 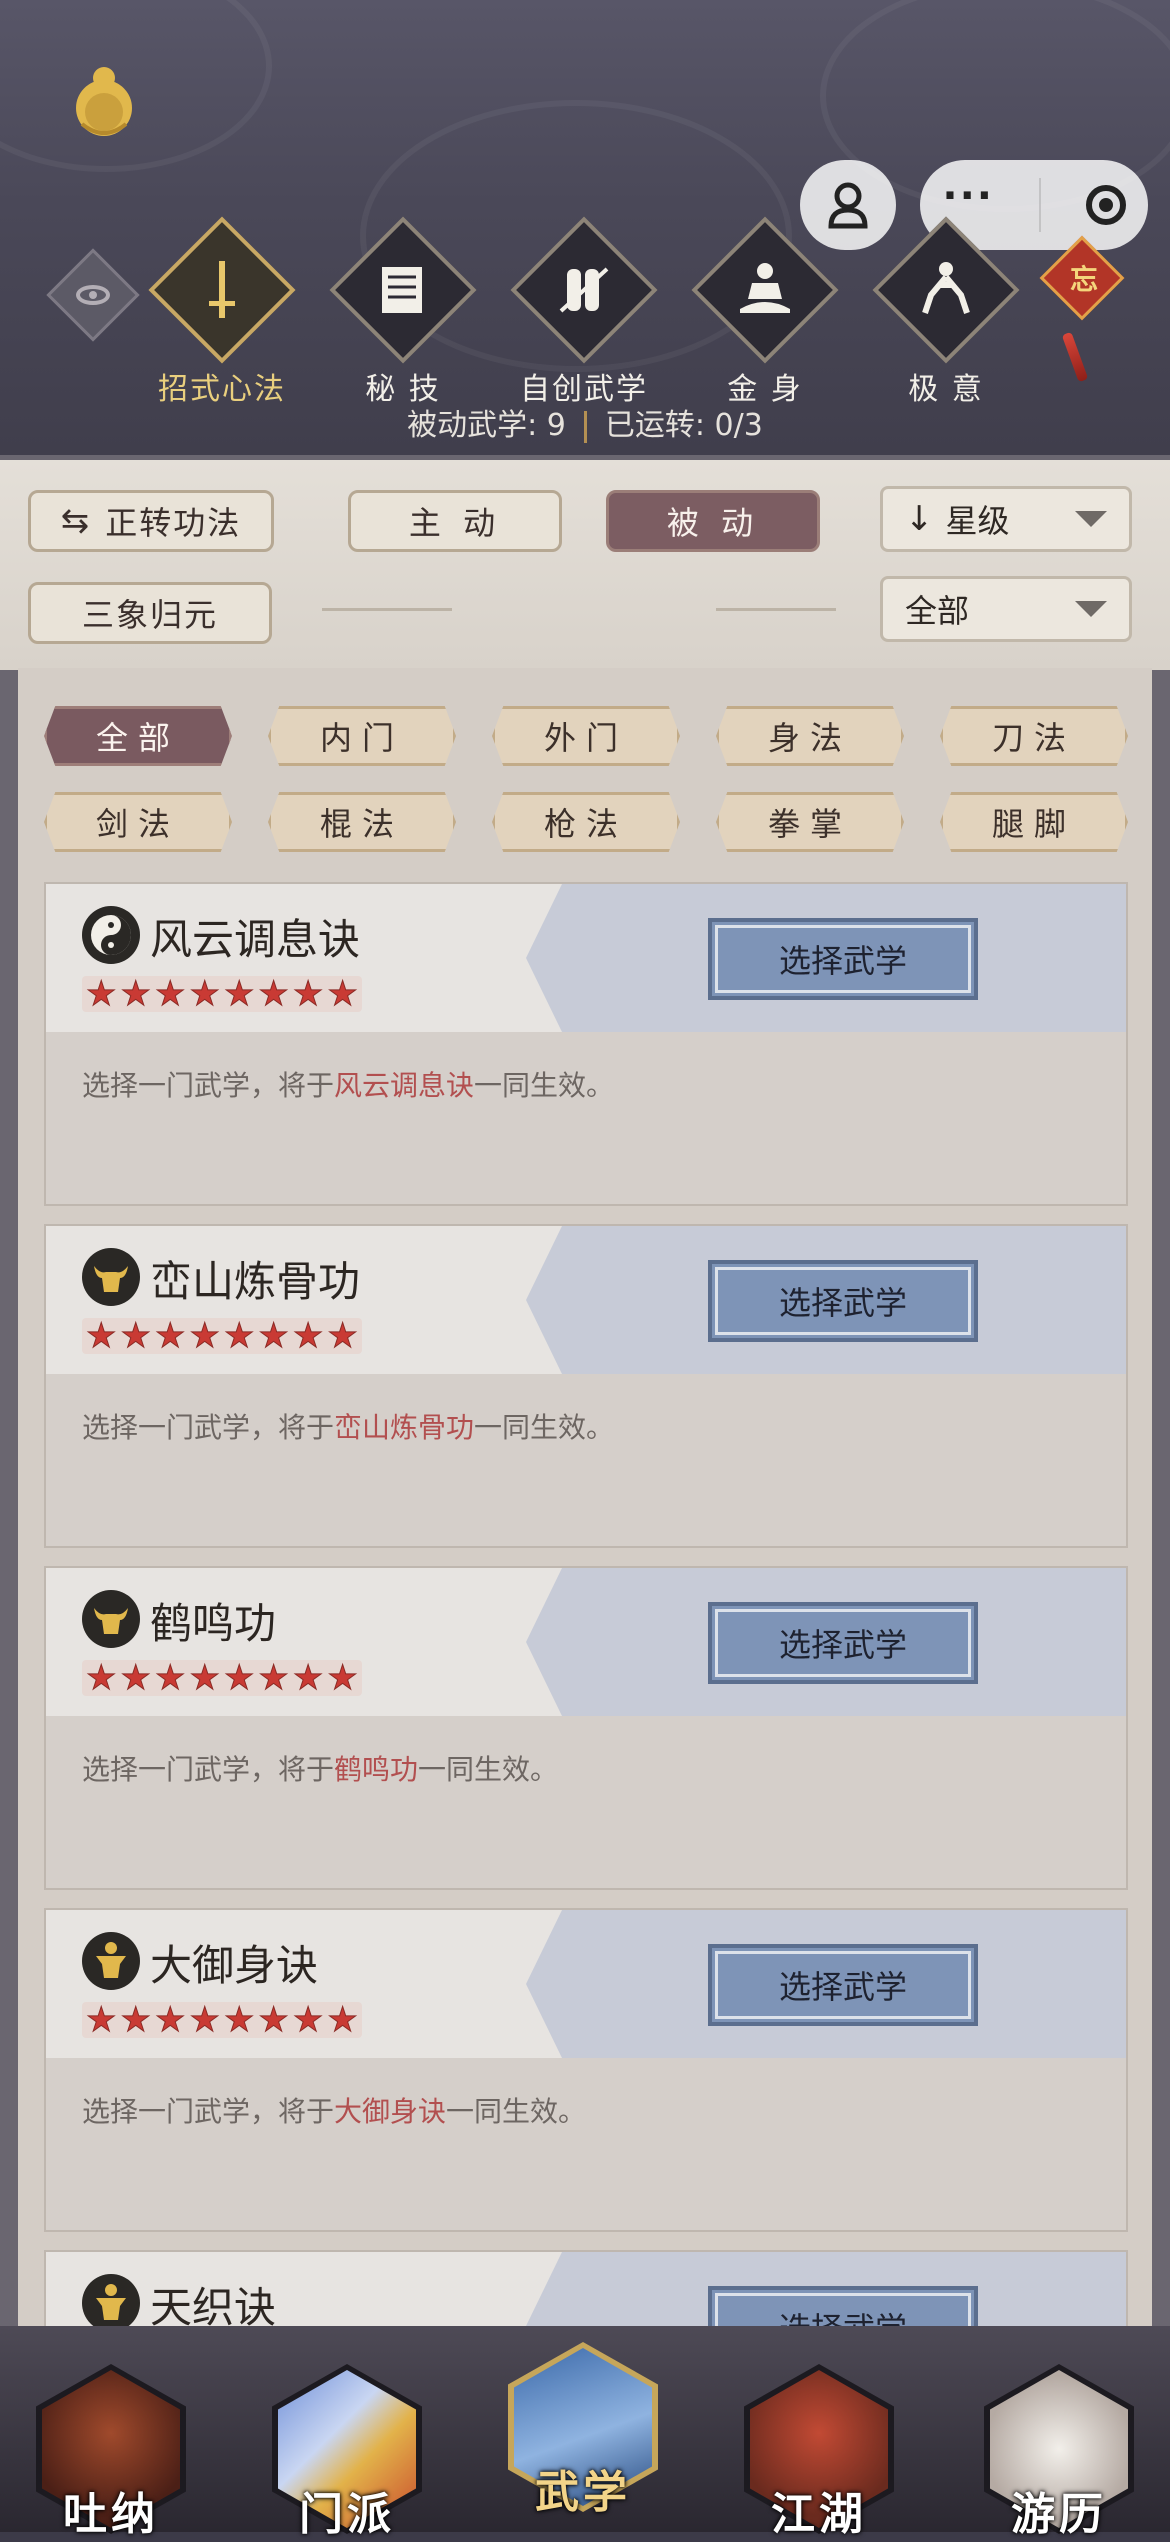 What do you see at coordinates (403, 312) in the screenshot?
I see `tab-miji: 秘 技` at bounding box center [403, 312].